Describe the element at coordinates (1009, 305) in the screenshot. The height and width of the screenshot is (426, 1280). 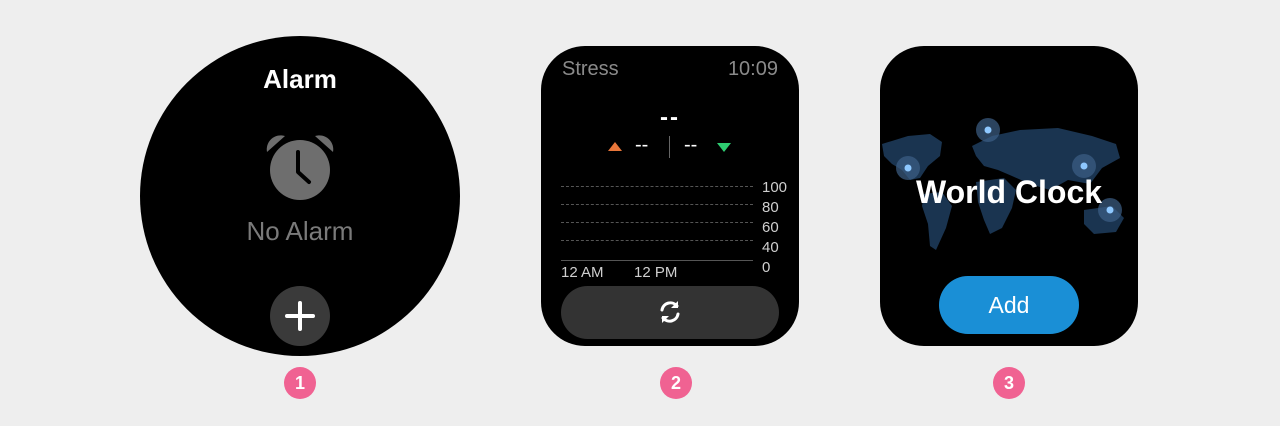
I see `add-city-button: Add` at that location.